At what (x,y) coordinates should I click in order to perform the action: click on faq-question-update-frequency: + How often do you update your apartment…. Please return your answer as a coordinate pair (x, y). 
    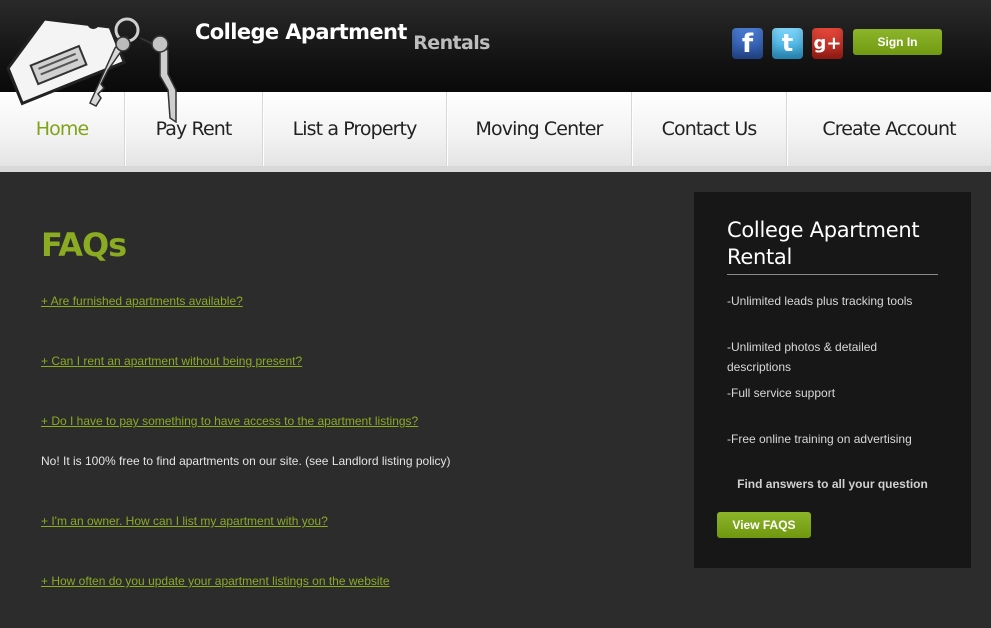
    Looking at the image, I should click on (215, 581).